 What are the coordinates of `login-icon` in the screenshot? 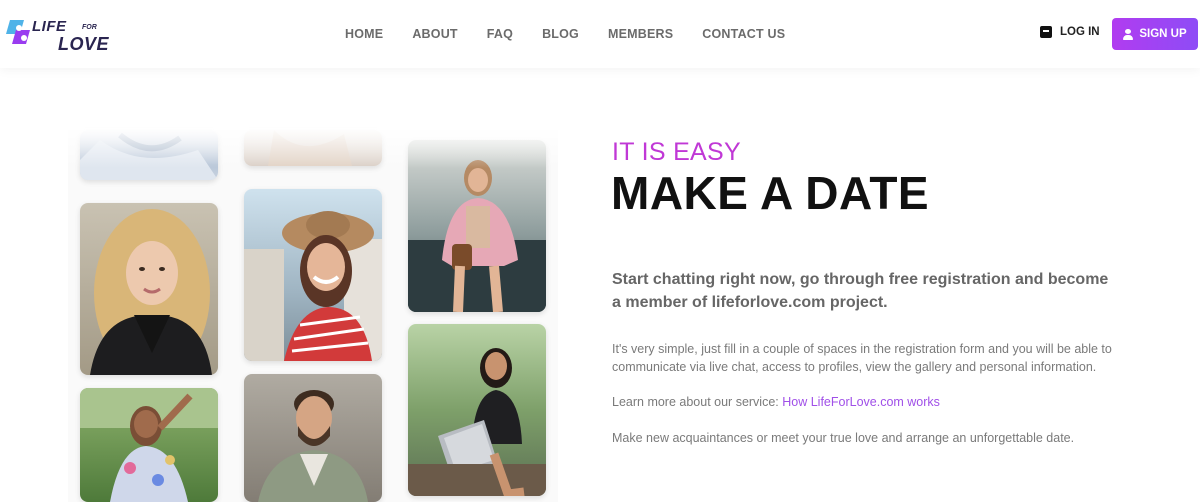 It's located at (1046, 32).